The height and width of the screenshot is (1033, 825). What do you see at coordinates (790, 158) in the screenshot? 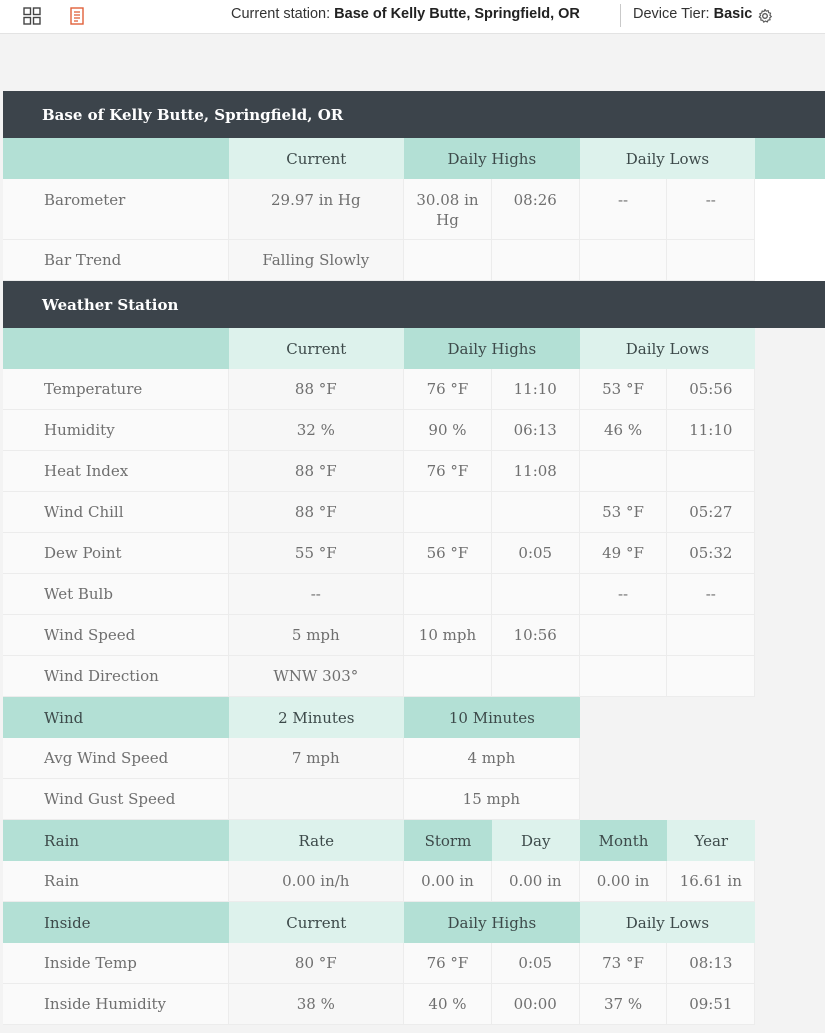
I see `header-padding` at bounding box center [790, 158].